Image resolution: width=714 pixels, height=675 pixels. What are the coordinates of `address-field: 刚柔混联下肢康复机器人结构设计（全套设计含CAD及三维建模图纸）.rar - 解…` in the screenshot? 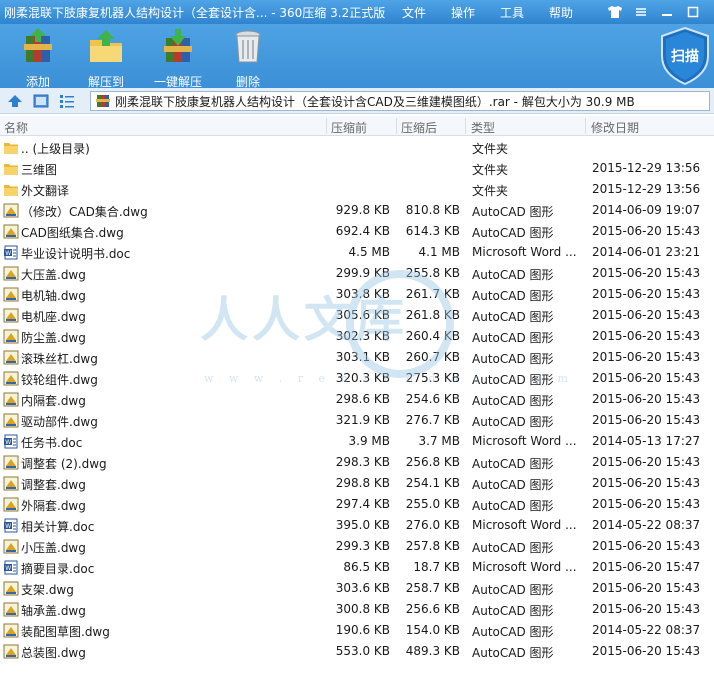 It's located at (400, 101).